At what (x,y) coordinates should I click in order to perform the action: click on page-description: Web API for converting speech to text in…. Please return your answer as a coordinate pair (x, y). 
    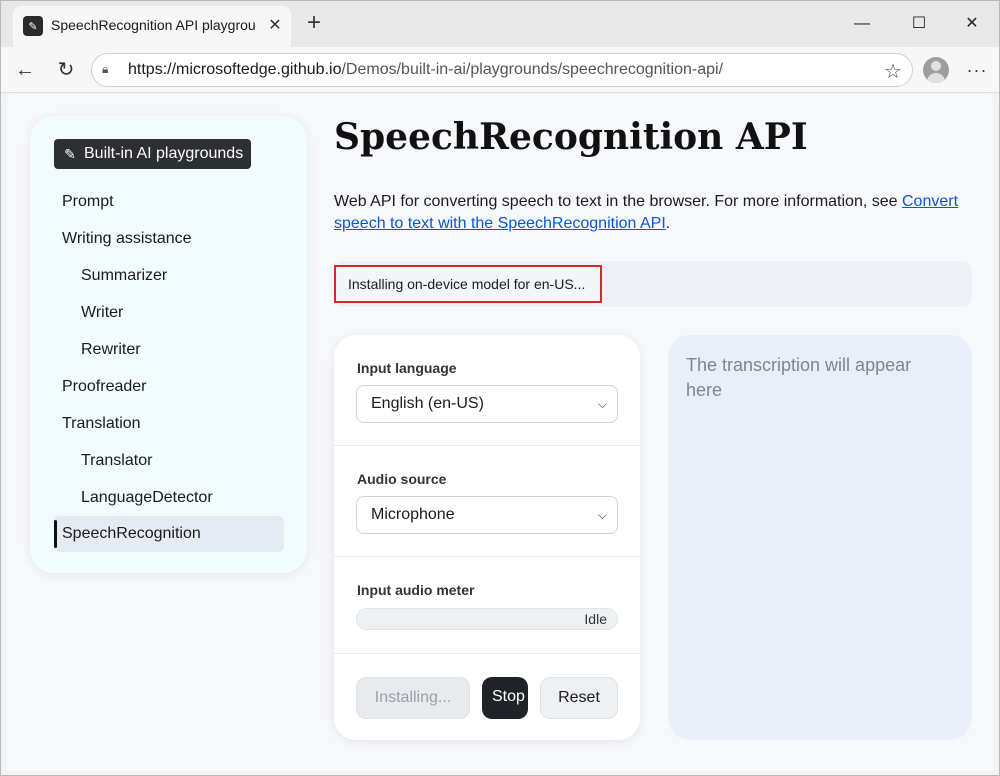
    Looking at the image, I should click on (654, 213).